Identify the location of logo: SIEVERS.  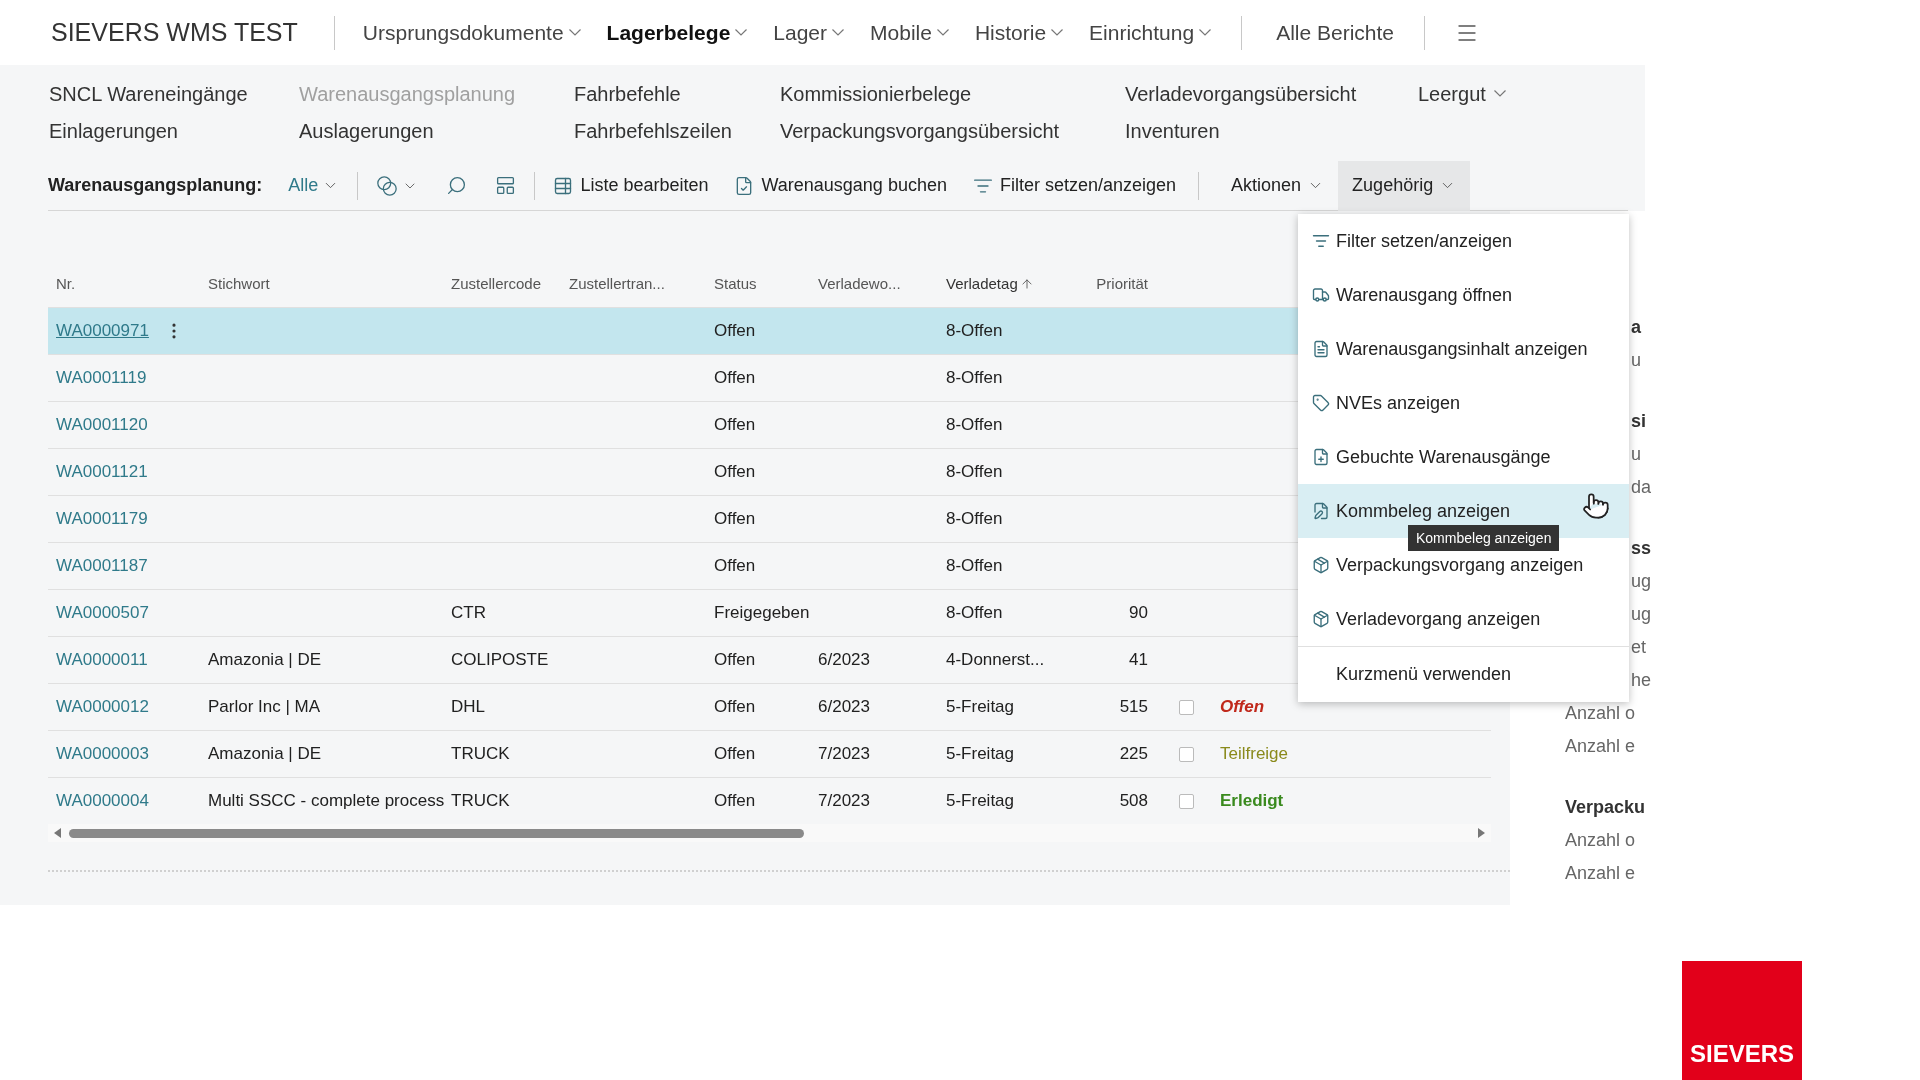
(1742, 1020).